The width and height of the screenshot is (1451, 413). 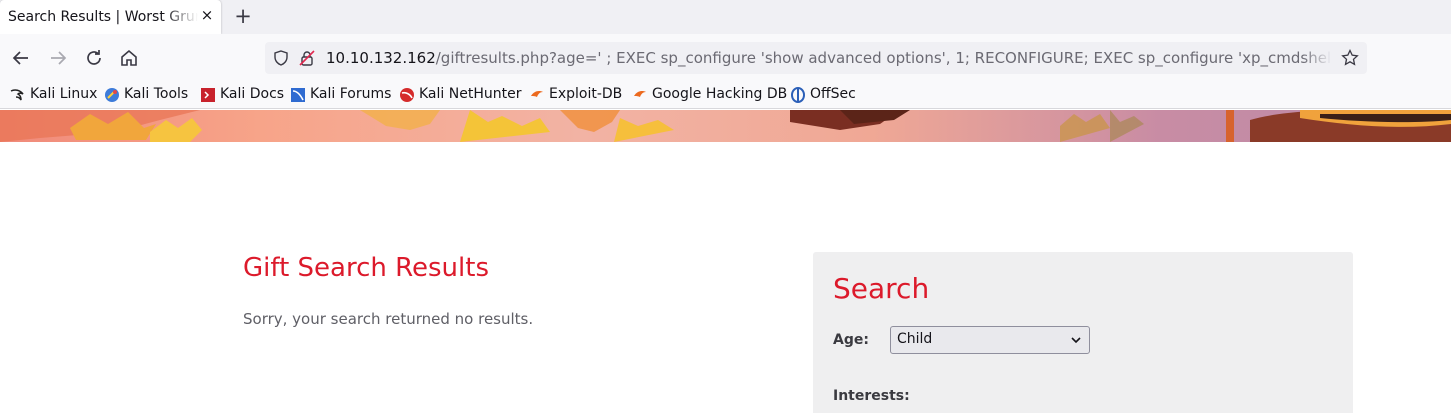 I want to click on home-icon, so click(x=129, y=57).